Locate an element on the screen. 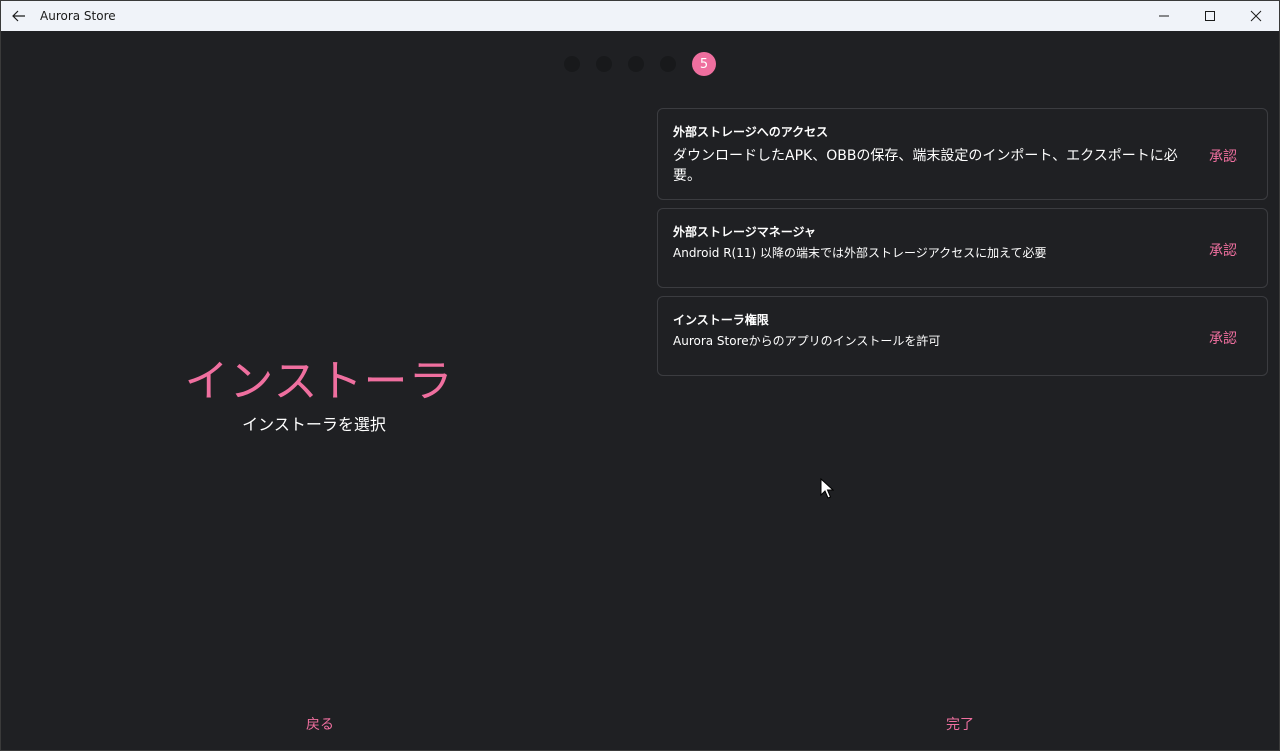  back-button: 戻る is located at coordinates (320, 724).